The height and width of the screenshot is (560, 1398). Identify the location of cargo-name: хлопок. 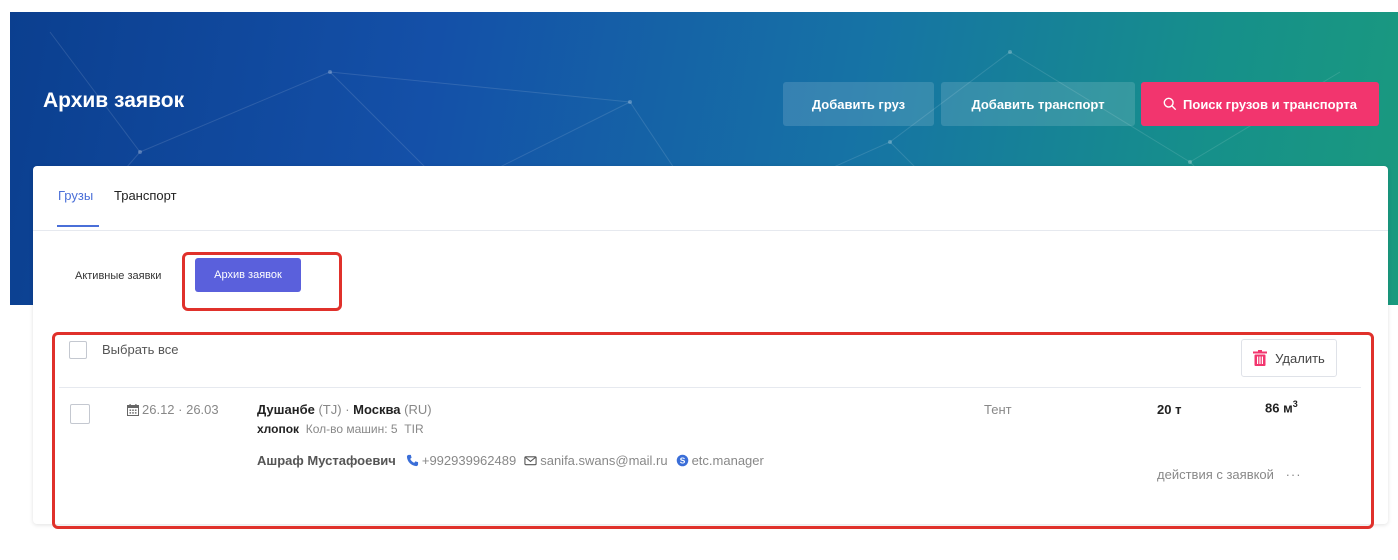
(278, 429).